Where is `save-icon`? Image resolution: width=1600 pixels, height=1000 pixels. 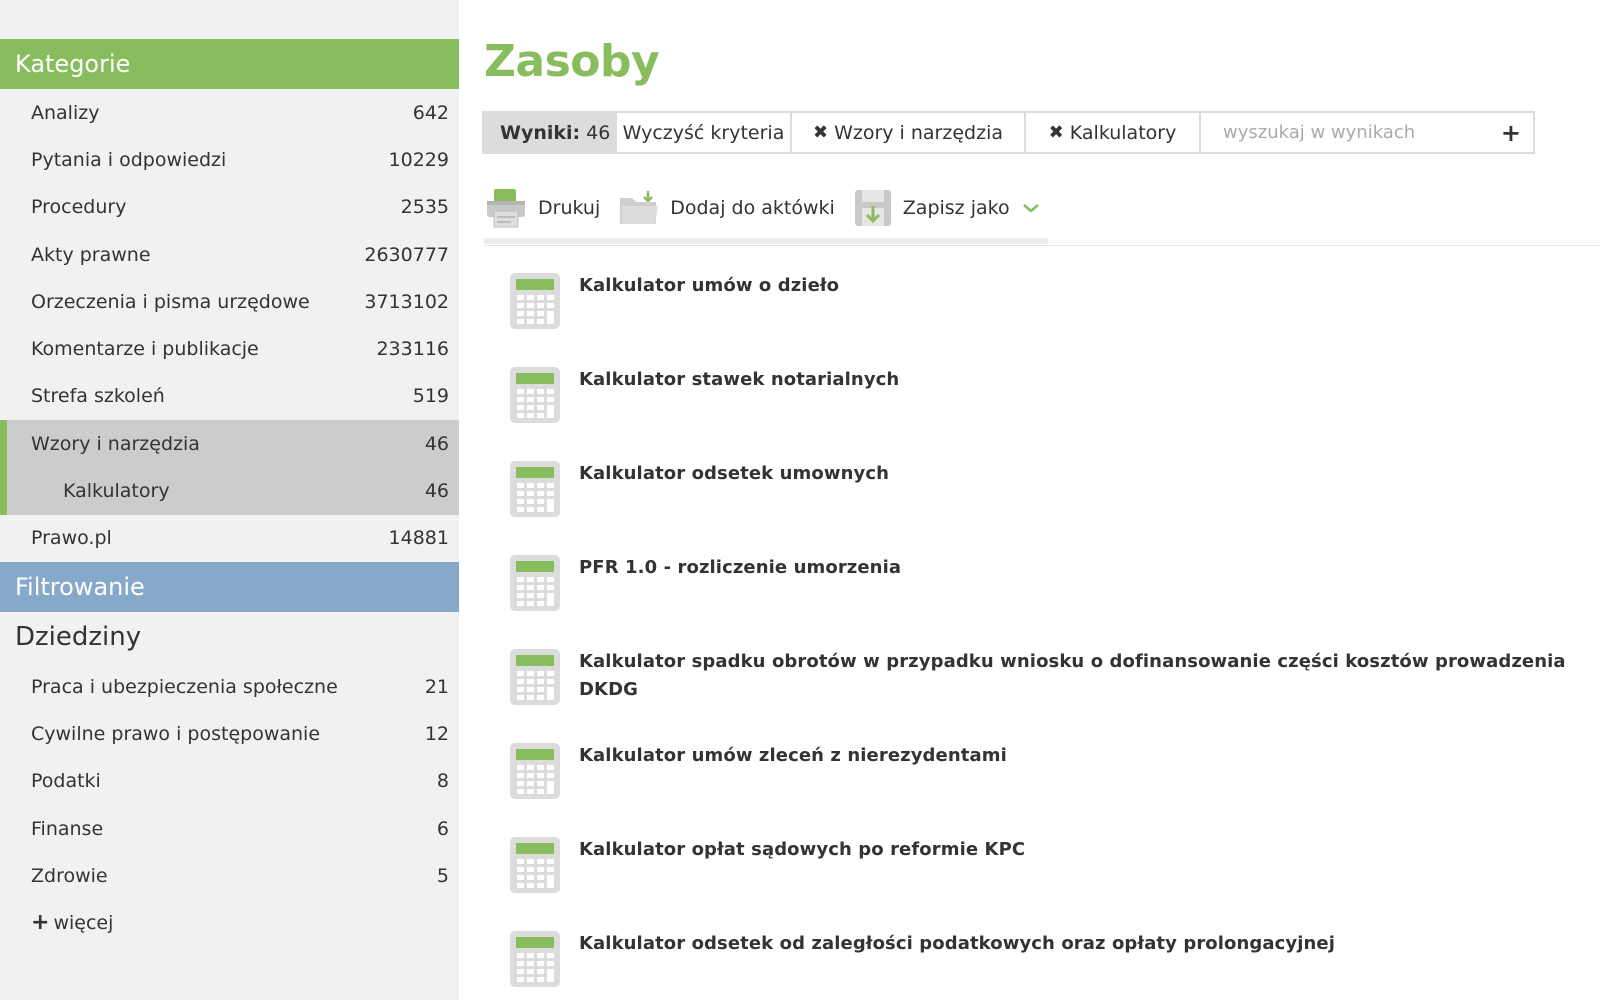 save-icon is located at coordinates (873, 208).